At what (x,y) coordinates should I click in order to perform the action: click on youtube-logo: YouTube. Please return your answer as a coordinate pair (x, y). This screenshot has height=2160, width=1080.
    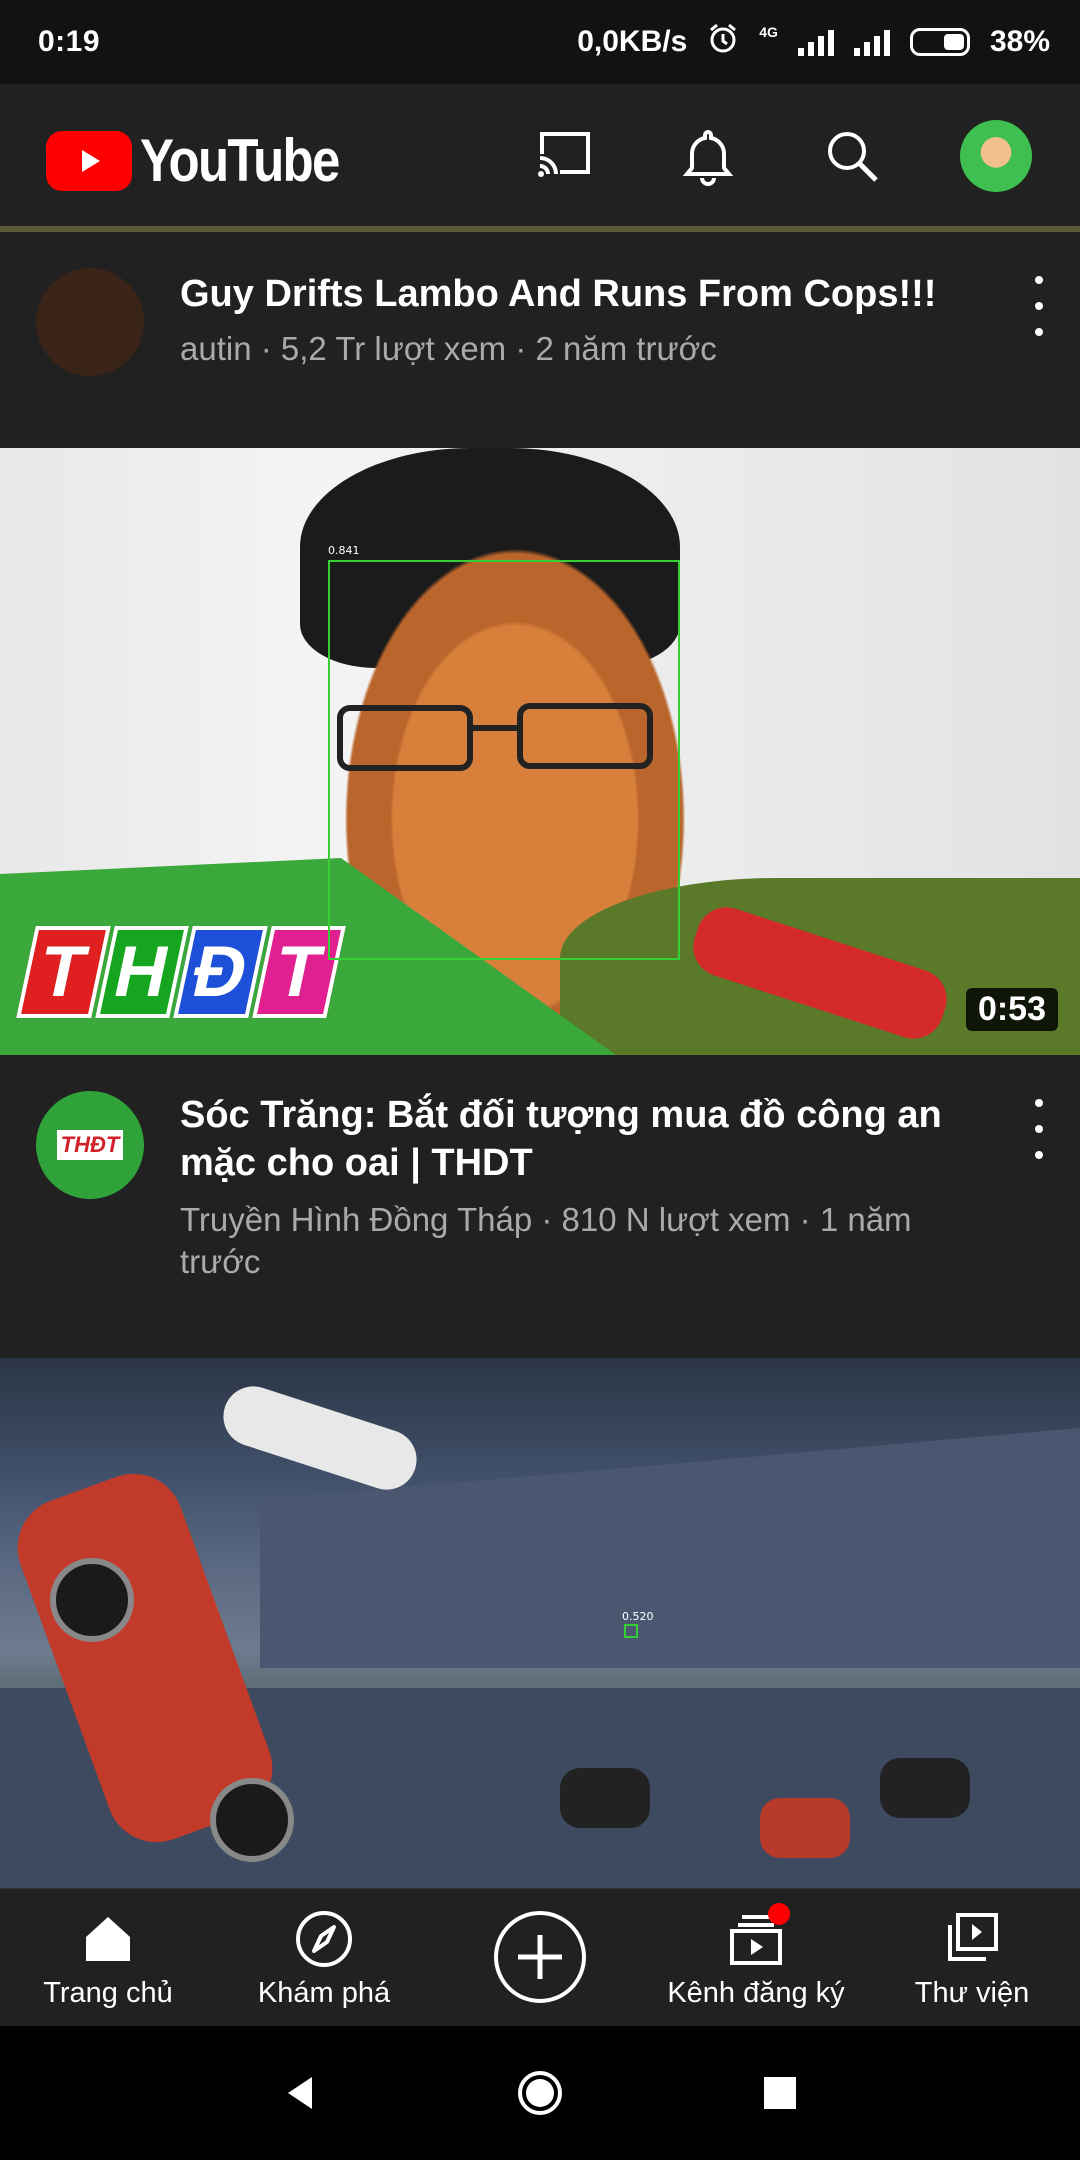
    Looking at the image, I should click on (210, 160).